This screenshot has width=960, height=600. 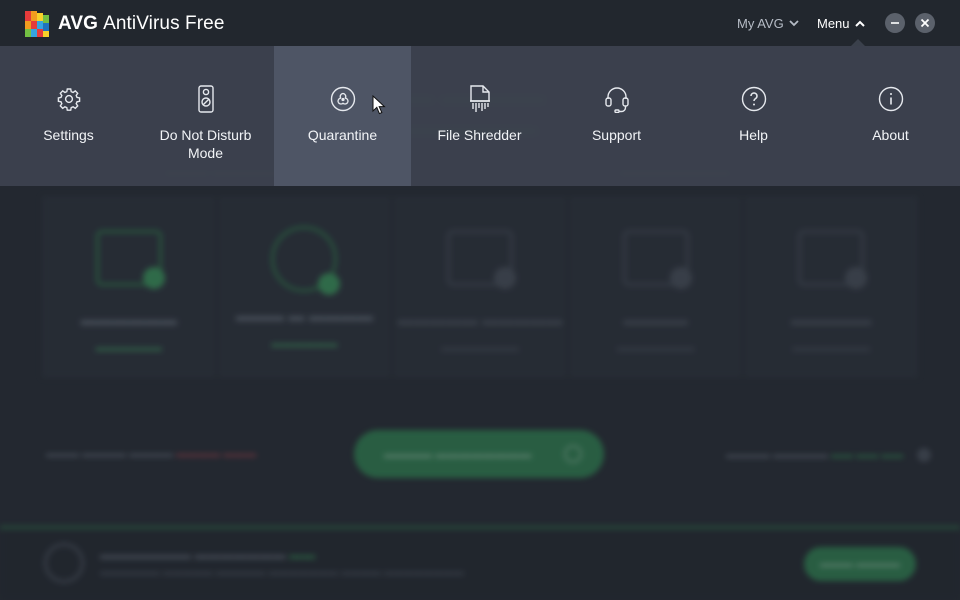 I want to click on menu-item-support: Support, so click(x=616, y=116).